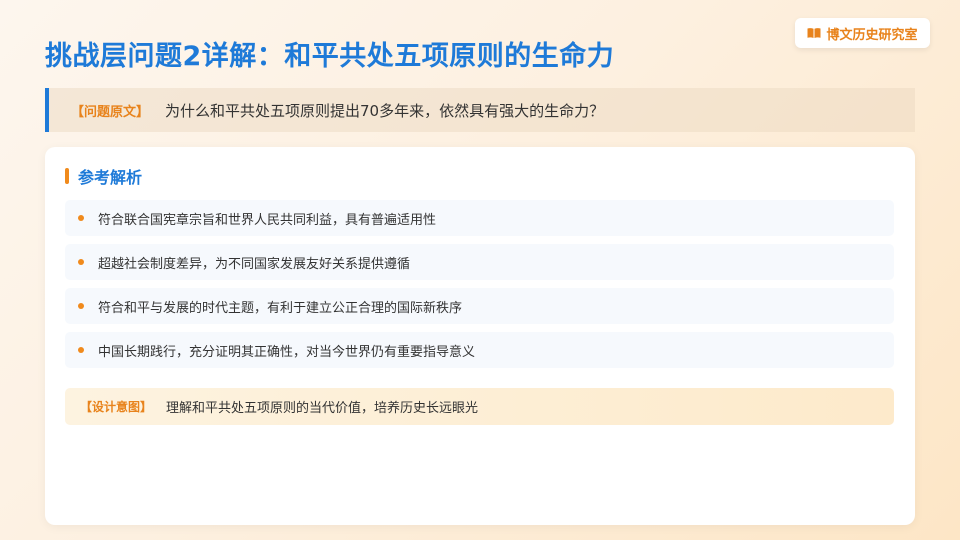 The height and width of the screenshot is (540, 960). I want to click on analysis-point: 中国长期践行，充分证明其正确性，对当今世界仍有重要指导意义, so click(479, 350).